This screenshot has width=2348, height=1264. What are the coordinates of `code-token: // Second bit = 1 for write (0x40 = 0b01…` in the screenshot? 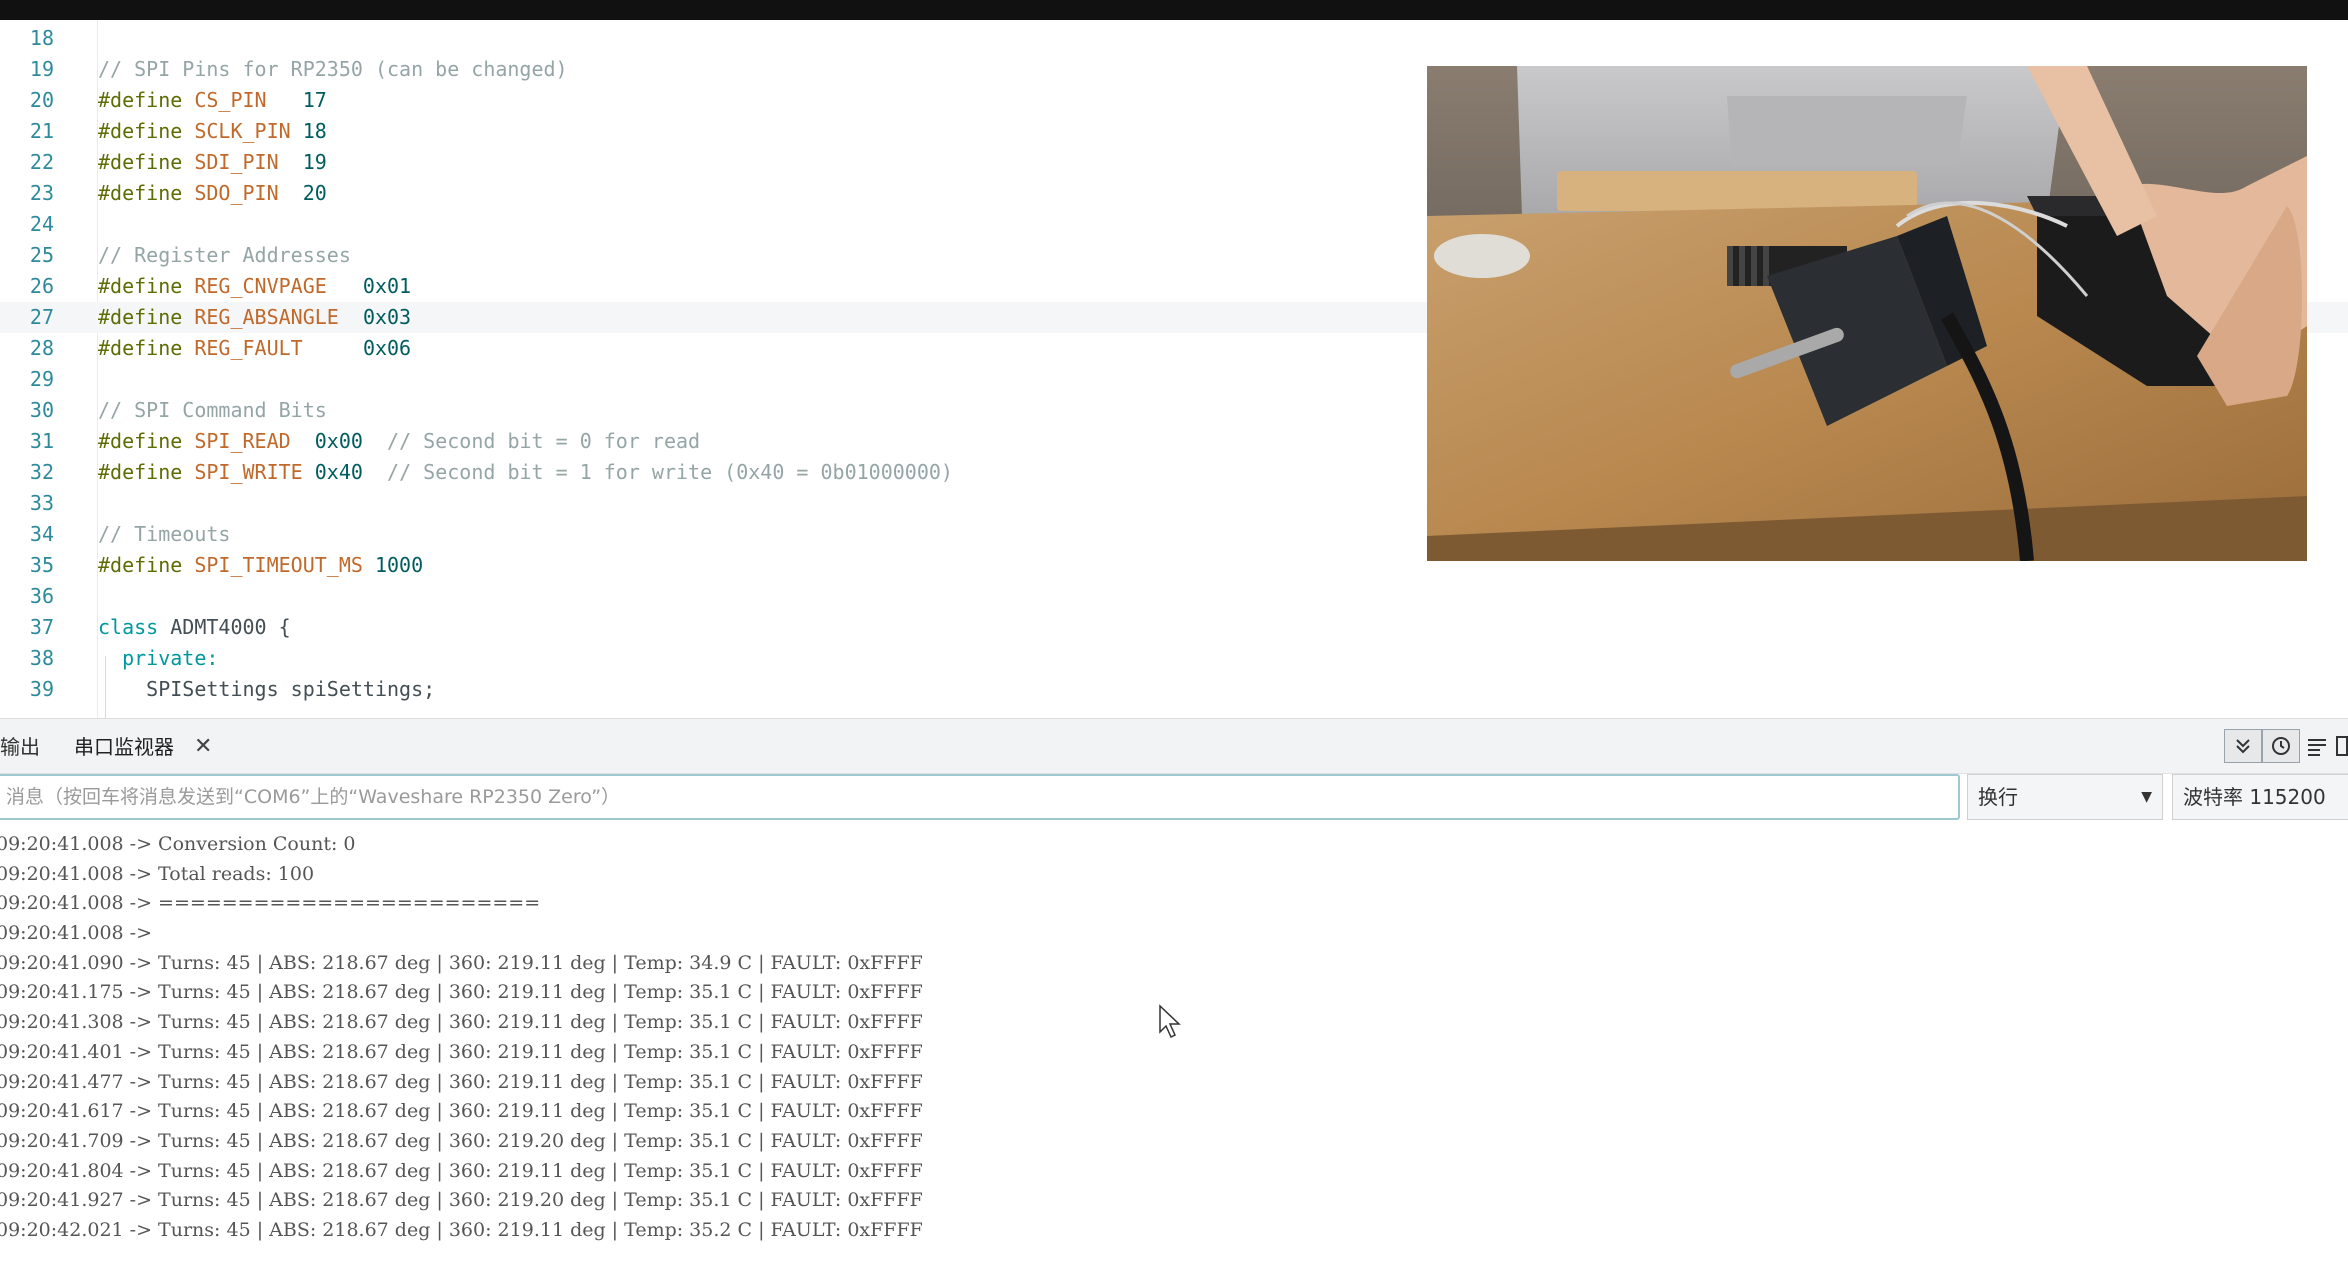 It's located at (670, 472).